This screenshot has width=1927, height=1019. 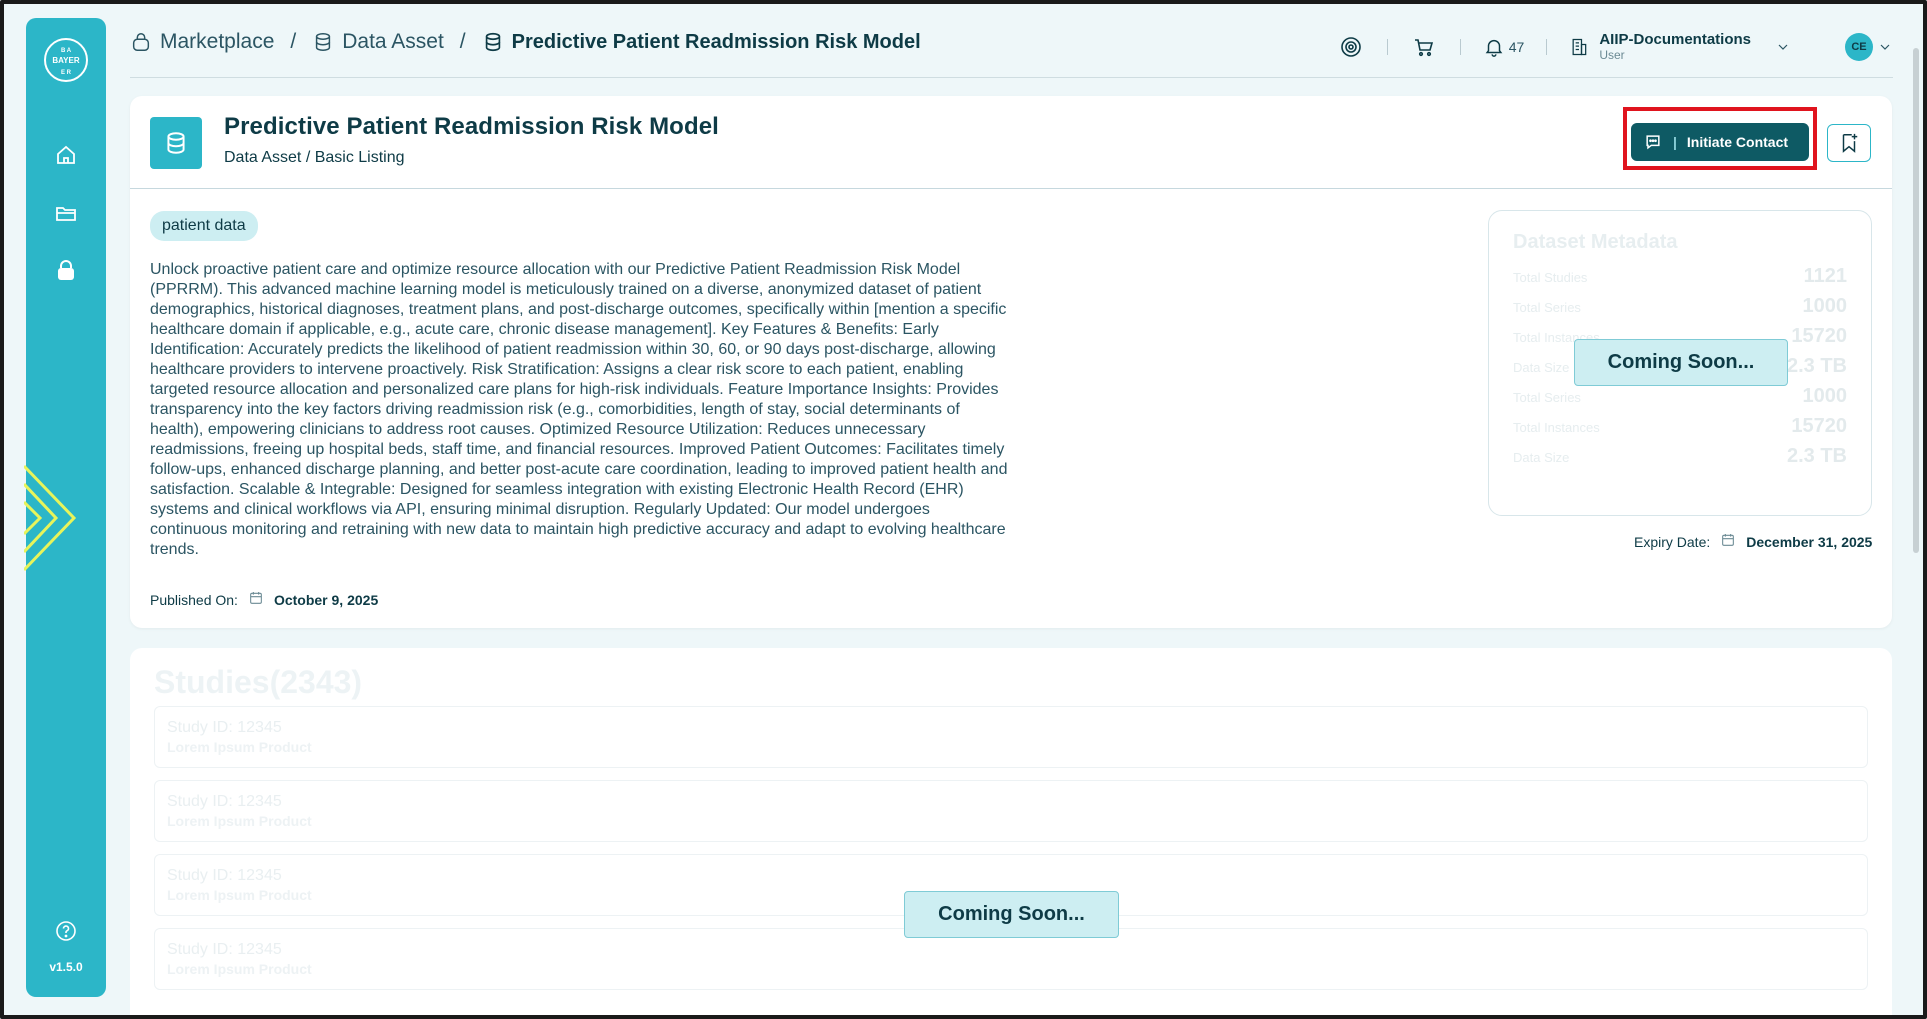 What do you see at coordinates (66, 271) in the screenshot?
I see `marketplace-icon` at bounding box center [66, 271].